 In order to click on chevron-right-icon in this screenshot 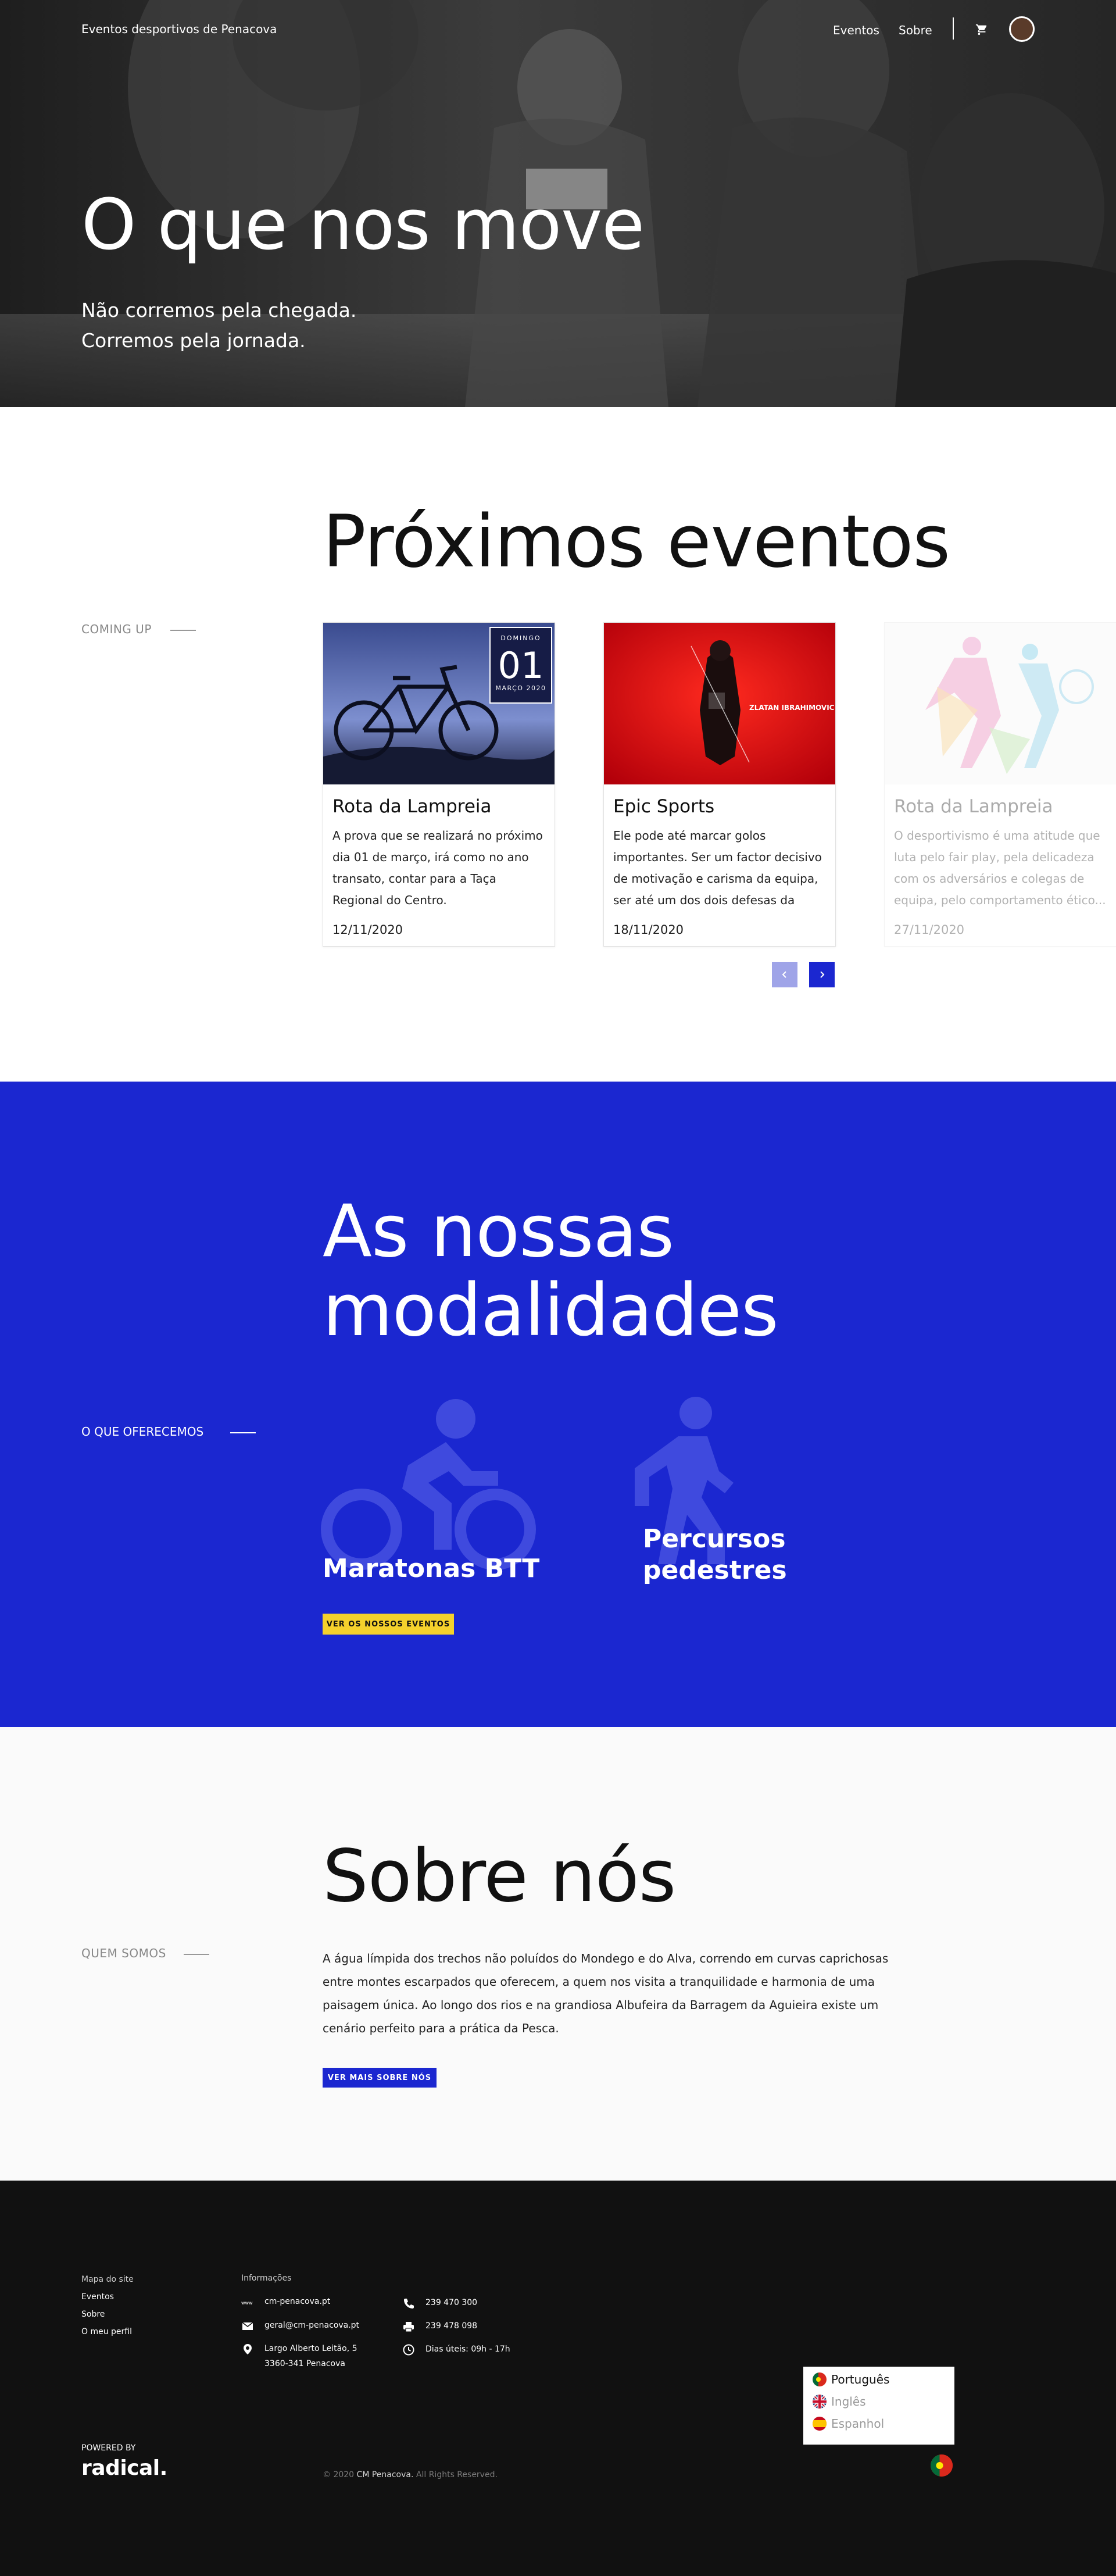, I will do `click(822, 975)`.